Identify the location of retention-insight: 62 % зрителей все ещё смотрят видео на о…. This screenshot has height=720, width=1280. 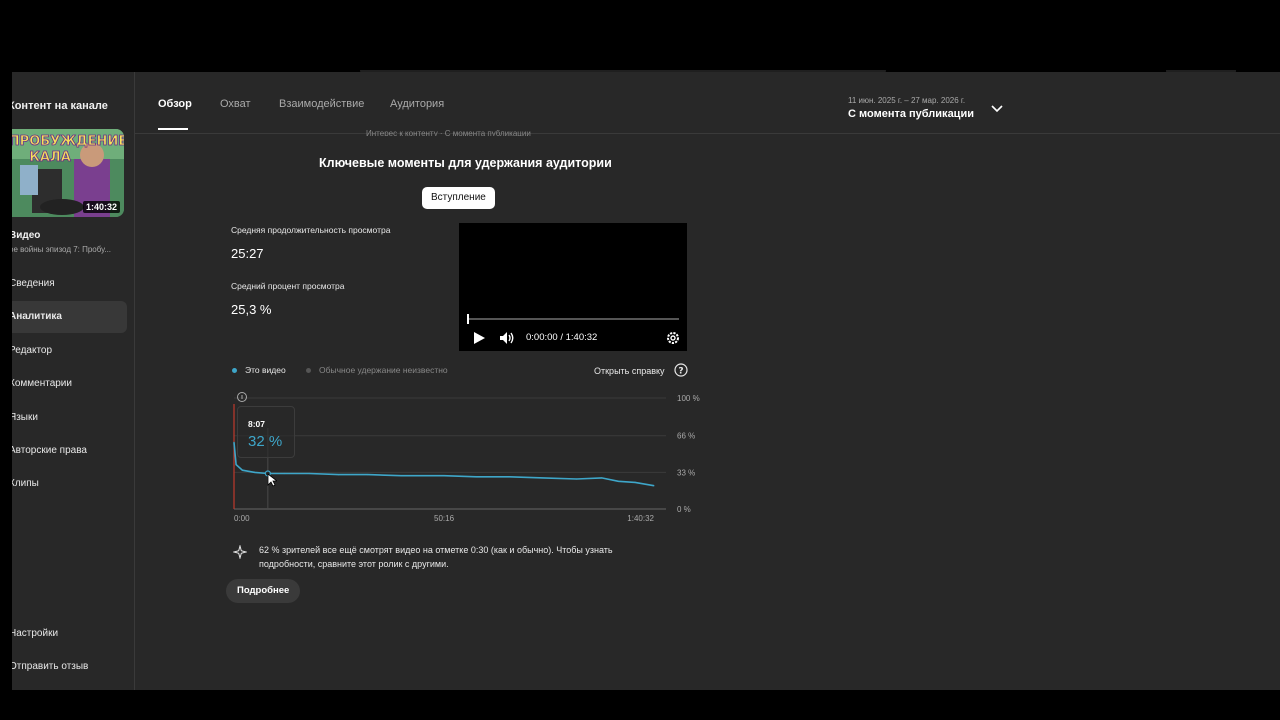
(436, 557).